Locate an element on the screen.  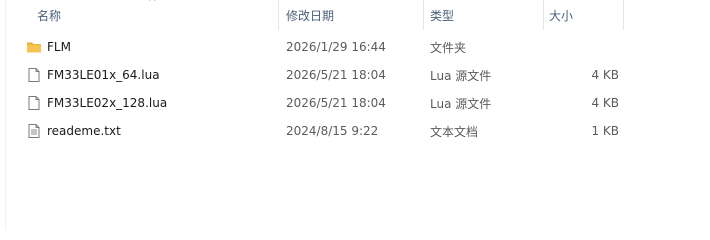
file-name-cell: reademe.txt is located at coordinates (149, 131).